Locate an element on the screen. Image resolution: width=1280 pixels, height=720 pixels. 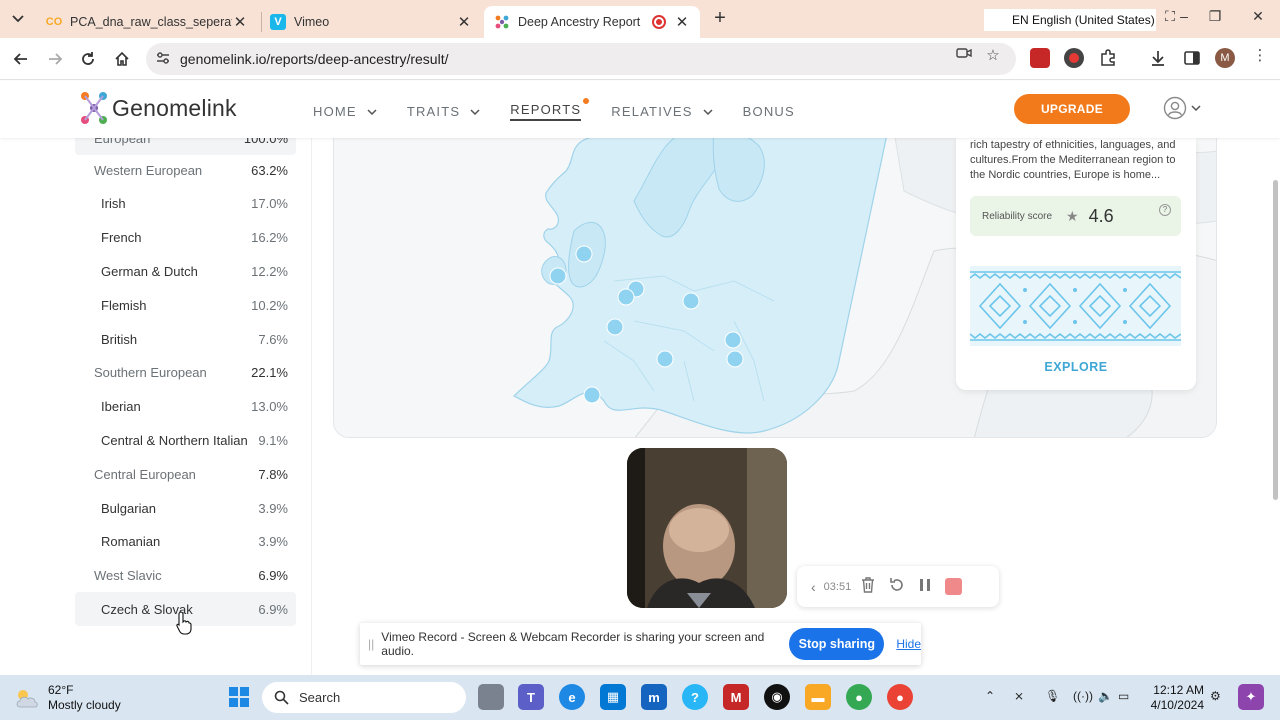
ancestry-row: Southern European 22.1% is located at coordinates (185, 373).